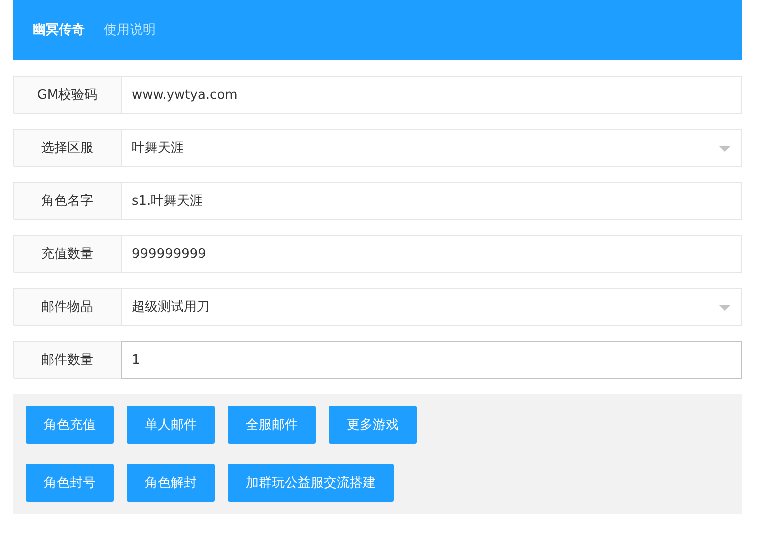  Describe the element at coordinates (59, 30) in the screenshot. I see `nav-tab: 幽冥传奇` at that location.